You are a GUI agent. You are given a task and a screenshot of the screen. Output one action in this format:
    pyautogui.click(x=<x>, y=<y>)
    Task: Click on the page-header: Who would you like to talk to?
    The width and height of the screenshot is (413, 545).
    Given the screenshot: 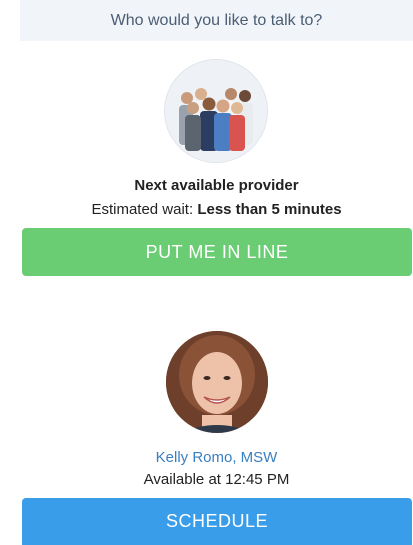 What is the action you would take?
    pyautogui.click(x=216, y=20)
    